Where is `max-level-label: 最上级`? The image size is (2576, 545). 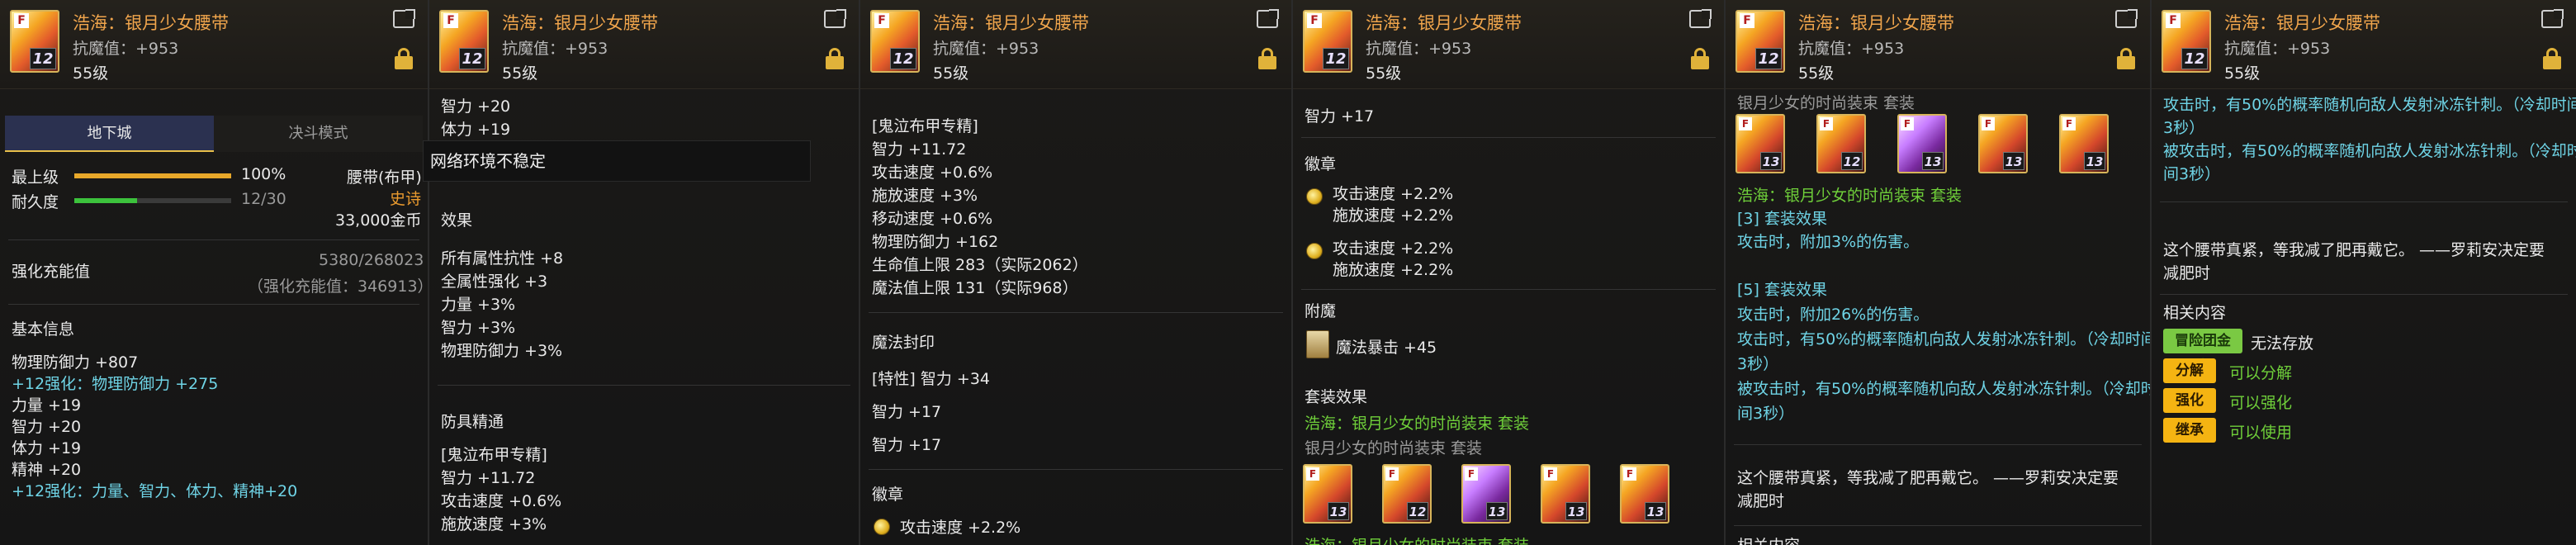
max-level-label: 最上级 is located at coordinates (35, 178).